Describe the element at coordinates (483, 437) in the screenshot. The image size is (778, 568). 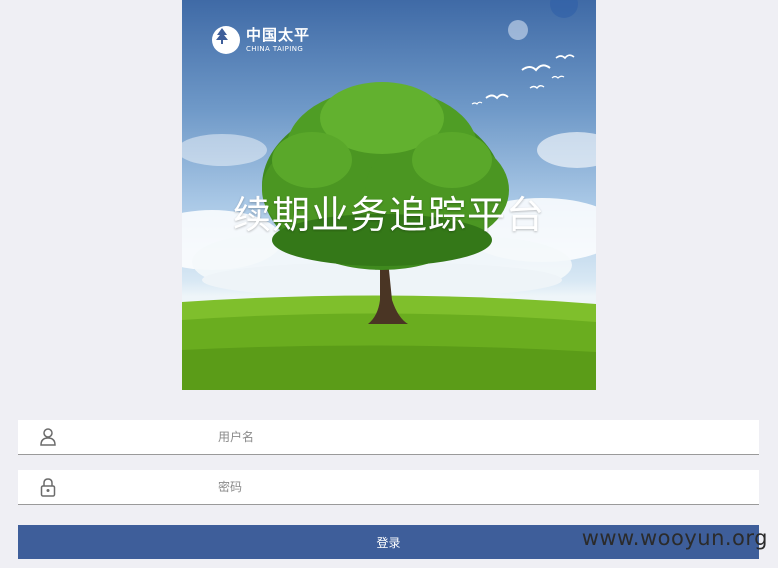
I see `username-input` at that location.